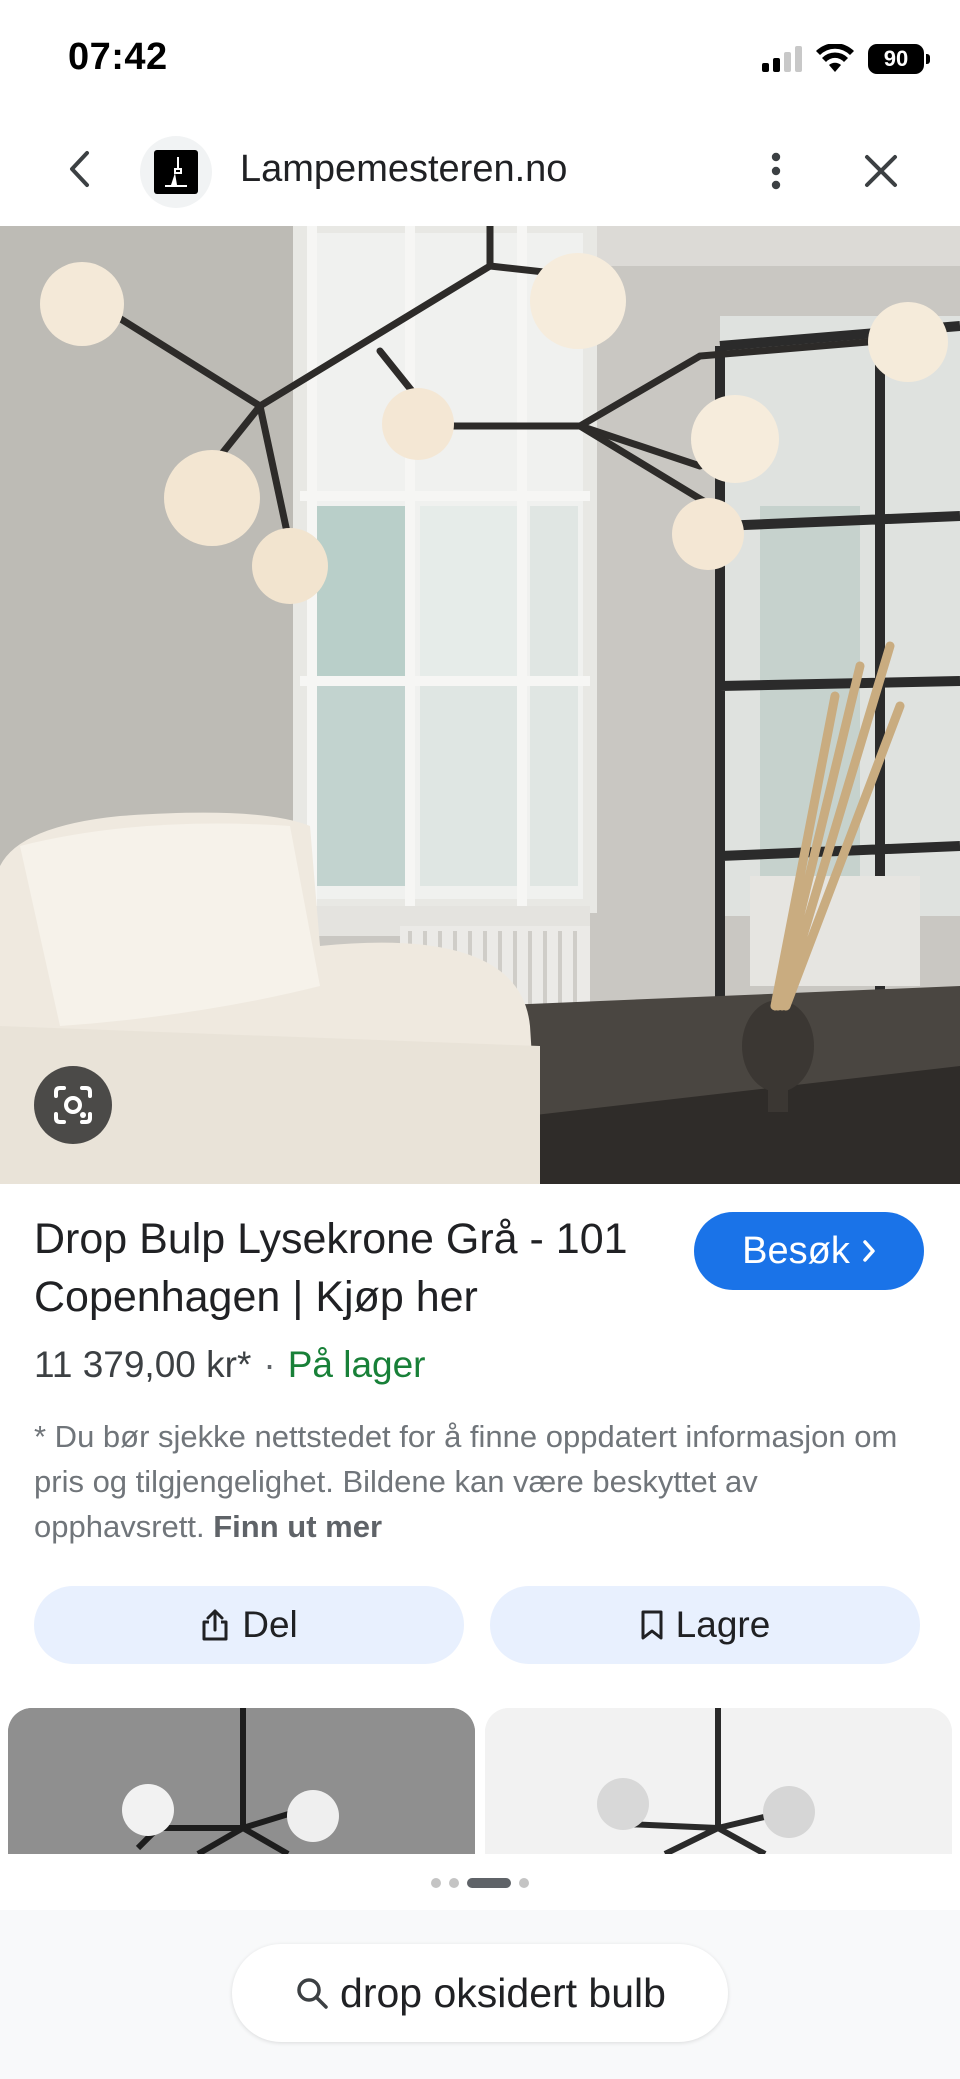  Describe the element at coordinates (869, 1251) in the screenshot. I see `chevron-right-icon` at that location.